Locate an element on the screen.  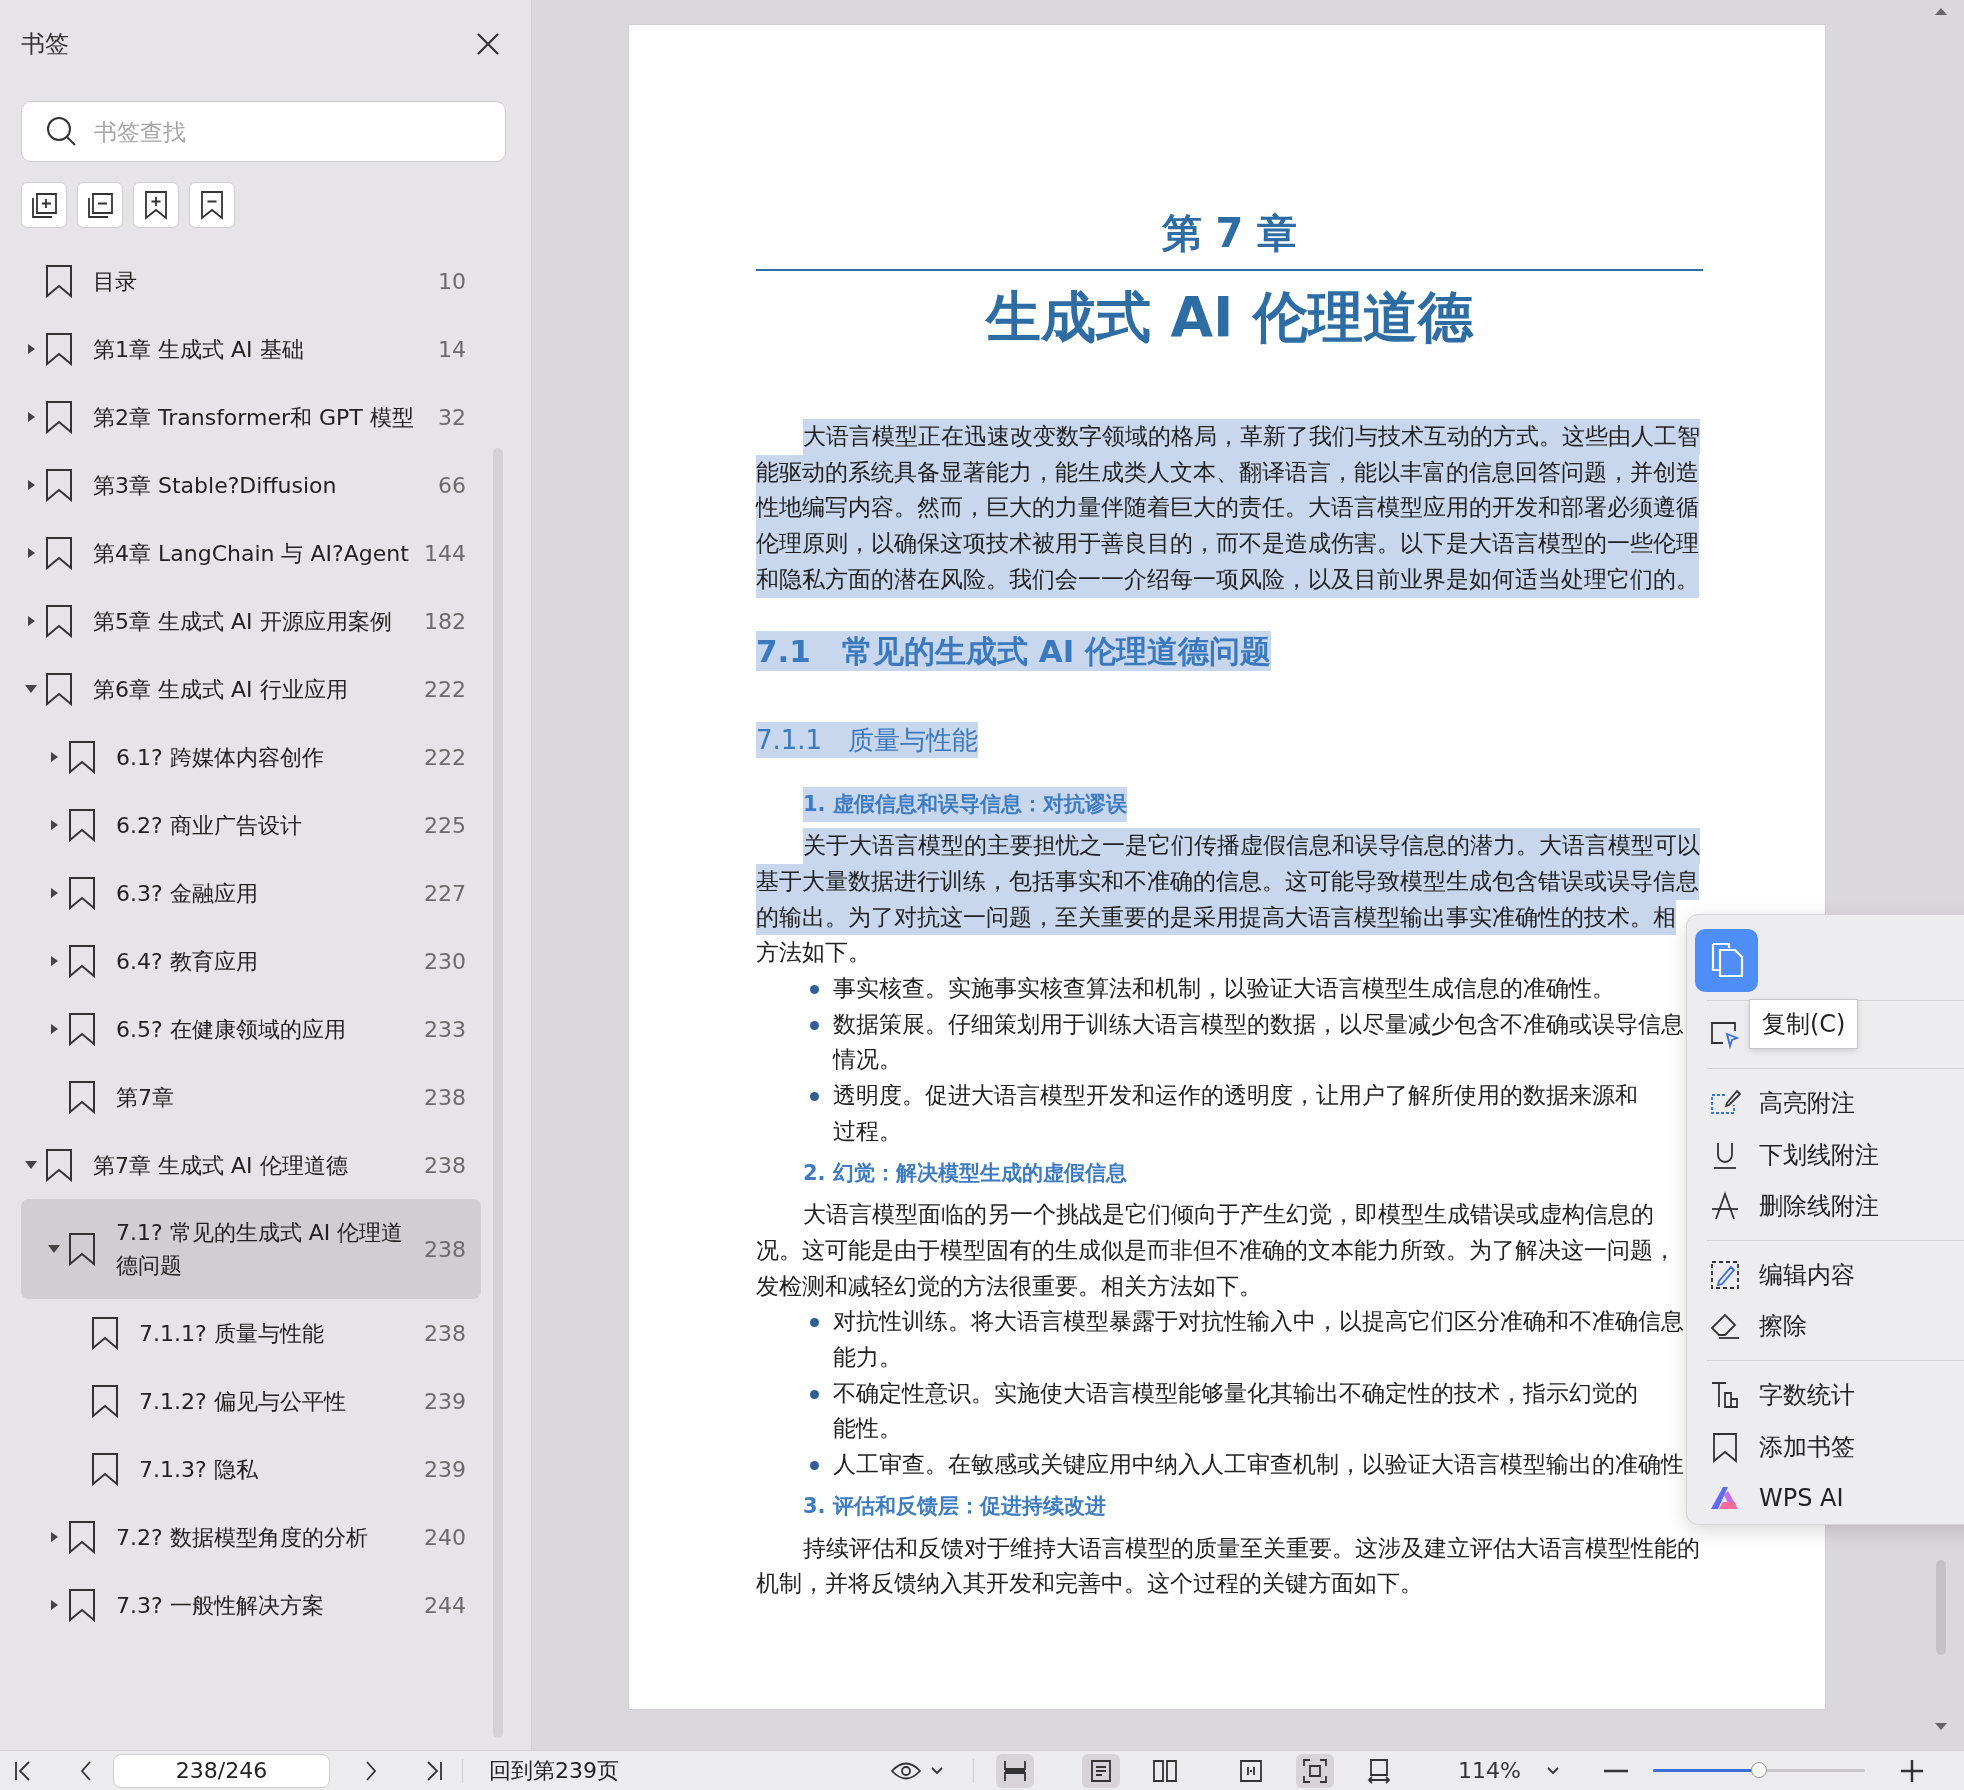
bookmark-title: 第5章 生成式 AI 开源应用案例 is located at coordinates (243, 621).